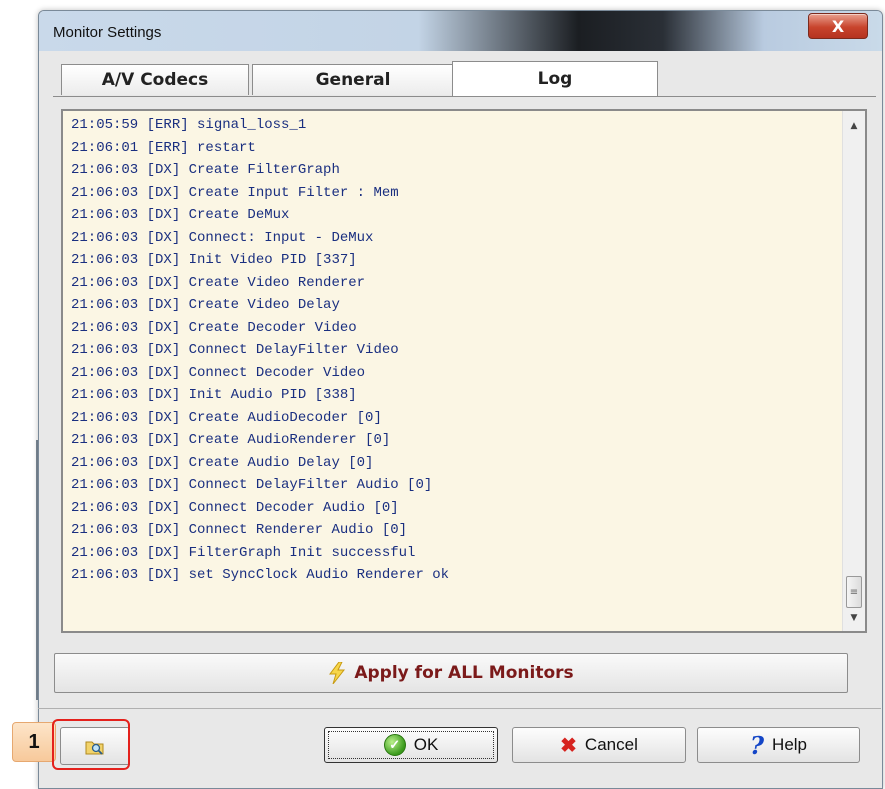 The width and height of the screenshot is (885, 789). I want to click on tab-log: Log, so click(555, 78).